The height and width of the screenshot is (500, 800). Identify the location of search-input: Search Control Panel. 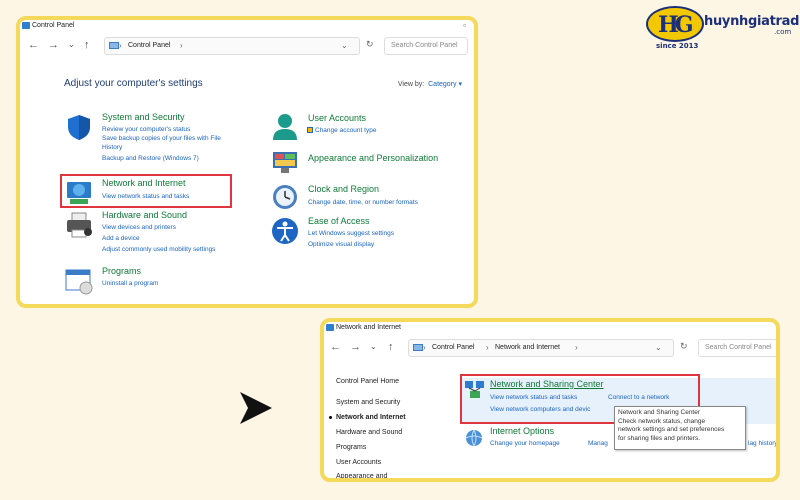
(426, 46).